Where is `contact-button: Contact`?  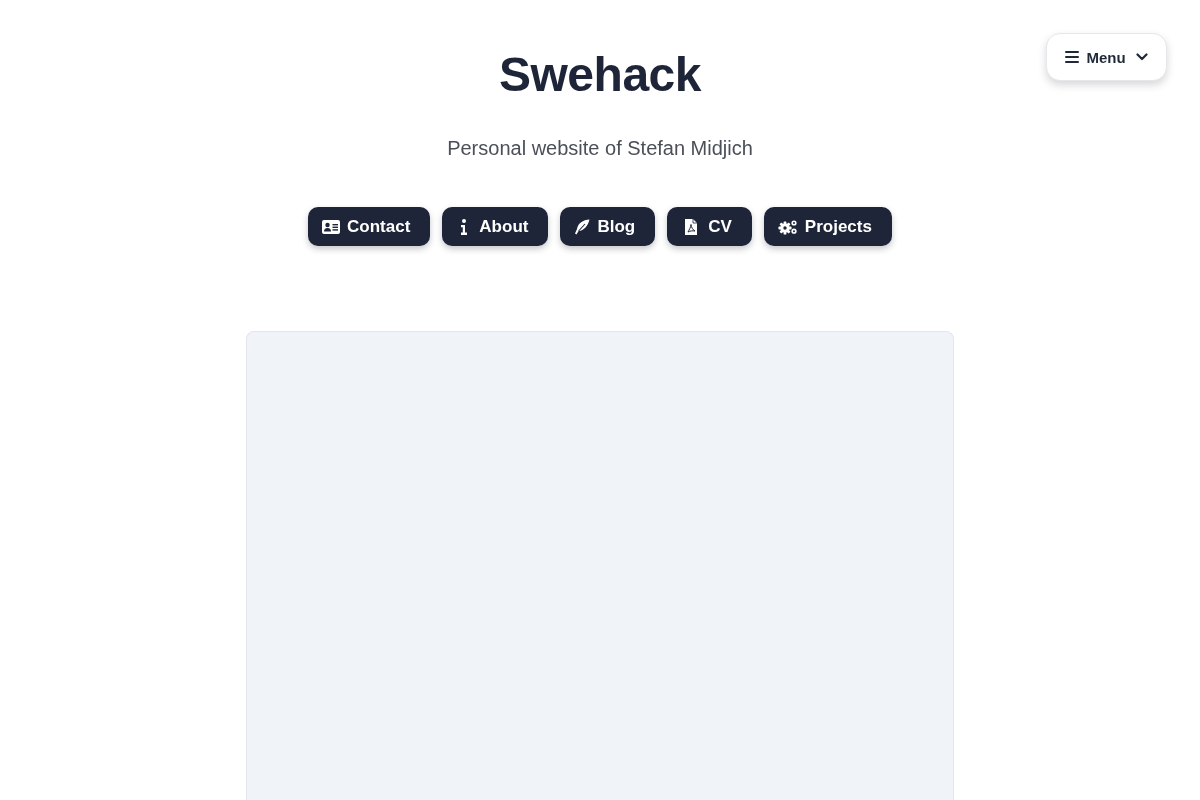 contact-button: Contact is located at coordinates (369, 226).